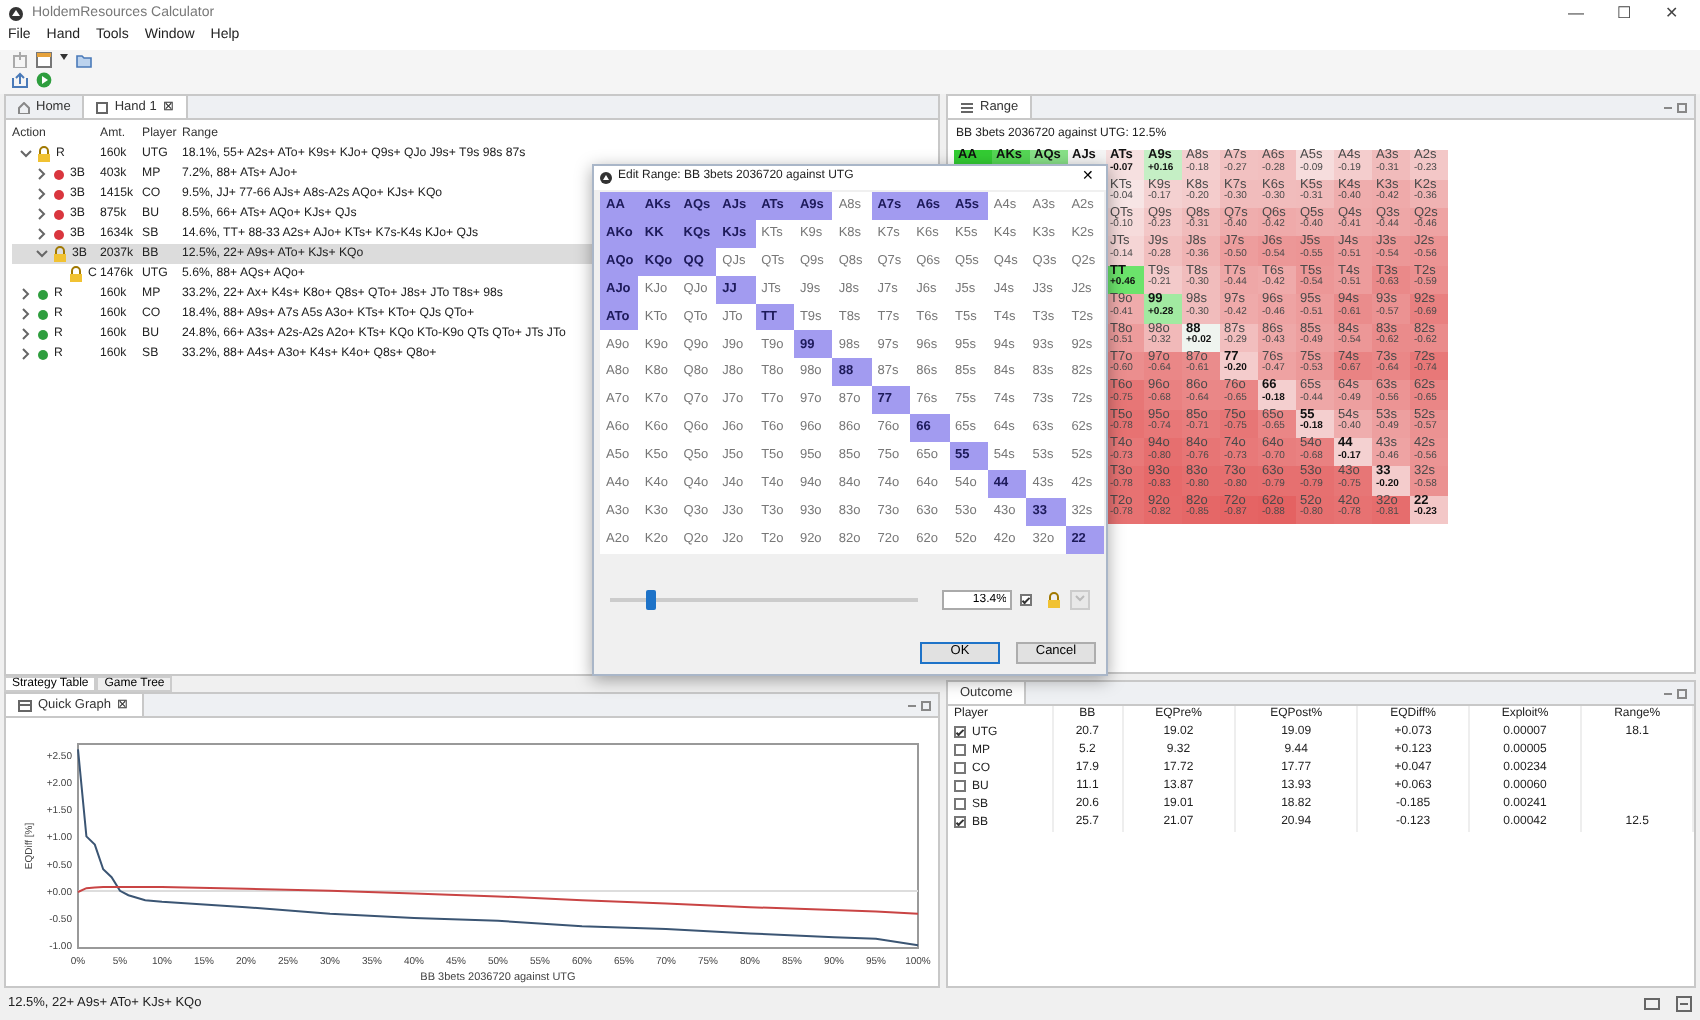  Describe the element at coordinates (20, 80) in the screenshot. I see `export-icon` at that location.